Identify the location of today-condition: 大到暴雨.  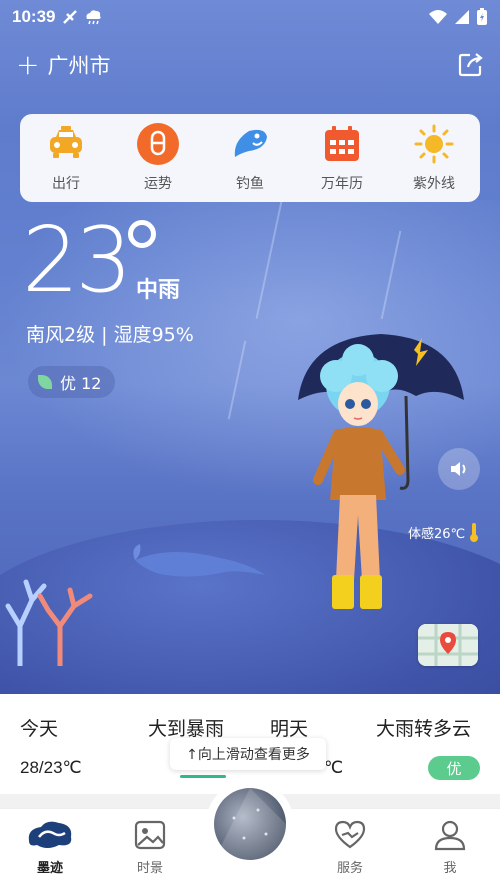
(186, 729).